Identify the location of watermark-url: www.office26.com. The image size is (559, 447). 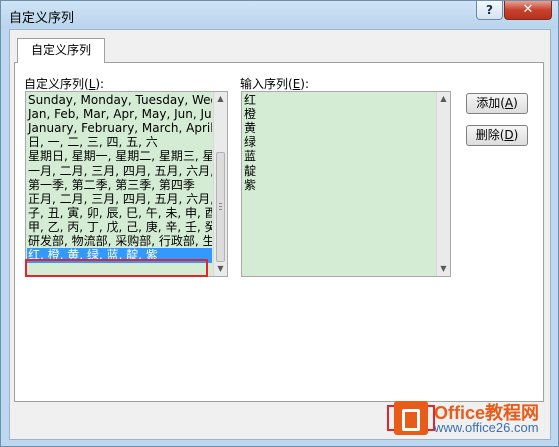
(486, 427).